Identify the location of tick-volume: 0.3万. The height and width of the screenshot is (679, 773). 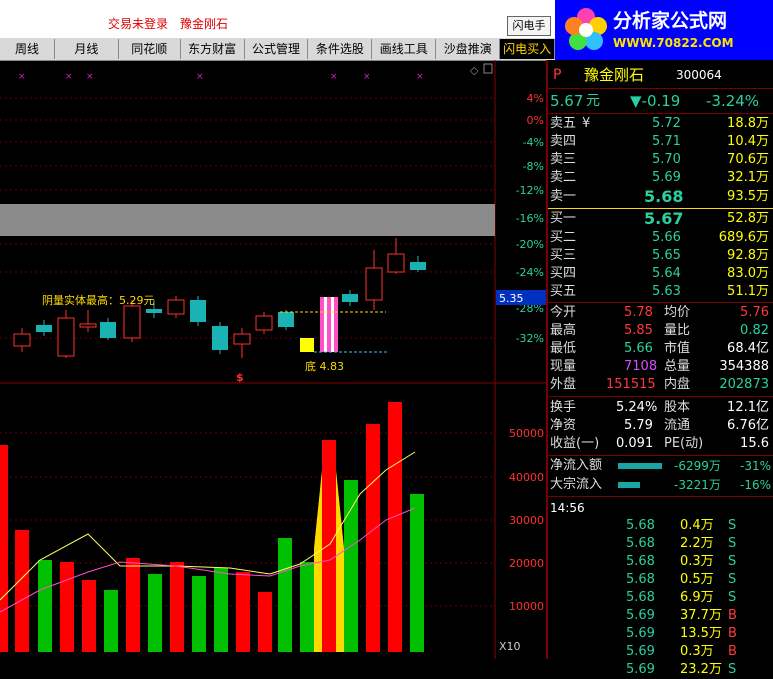
(697, 561).